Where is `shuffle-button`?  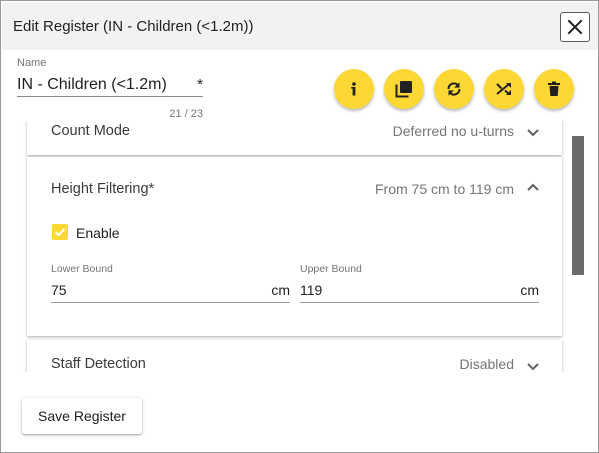
shuffle-button is located at coordinates (504, 89).